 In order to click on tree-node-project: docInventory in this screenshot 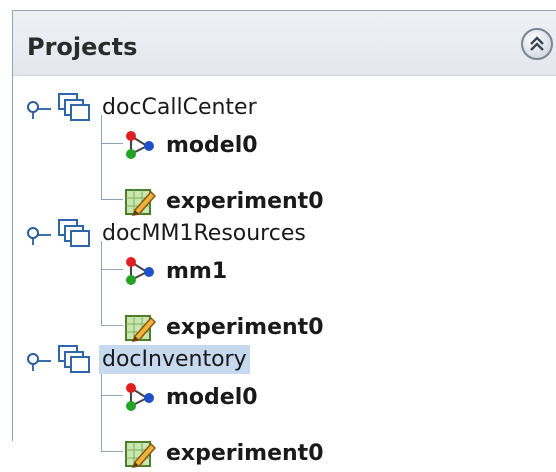, I will do `click(138, 359)`.